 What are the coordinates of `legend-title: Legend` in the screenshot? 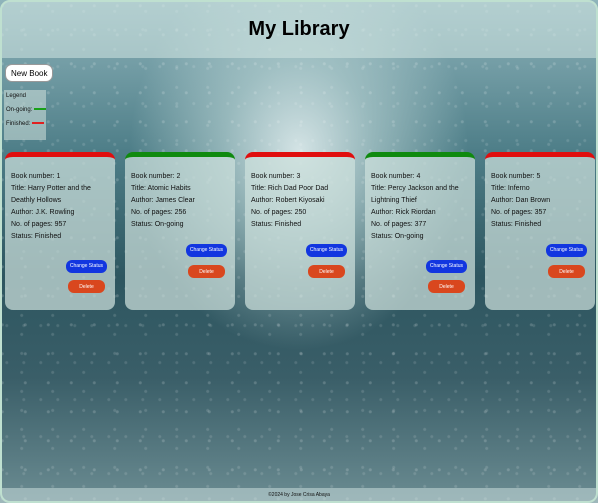 It's located at (16, 96).